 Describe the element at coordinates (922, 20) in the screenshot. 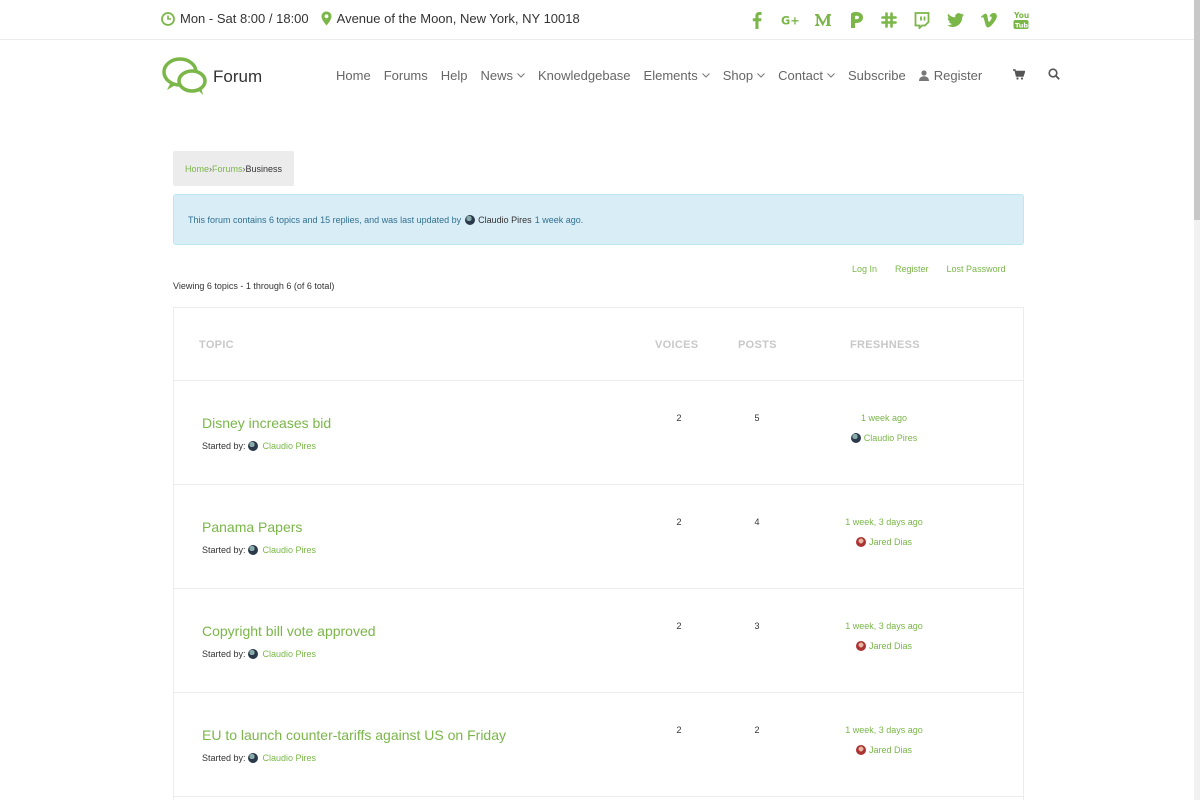

I see `twitch-icon` at that location.